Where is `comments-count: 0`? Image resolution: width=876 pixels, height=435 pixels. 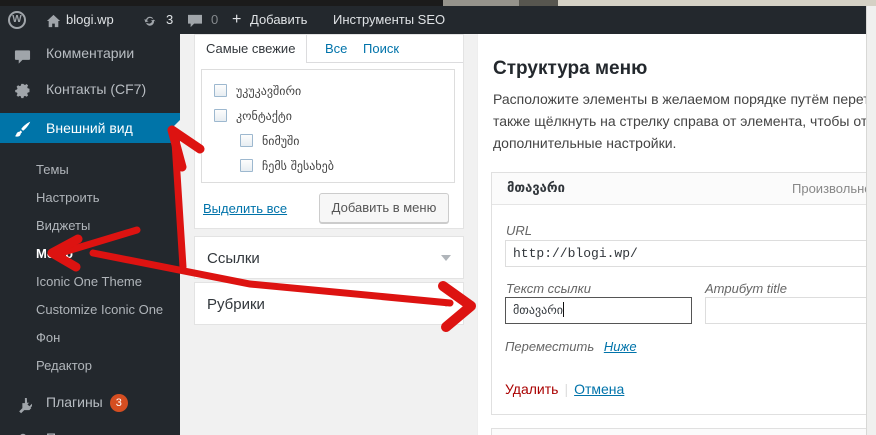 comments-count: 0 is located at coordinates (214, 20).